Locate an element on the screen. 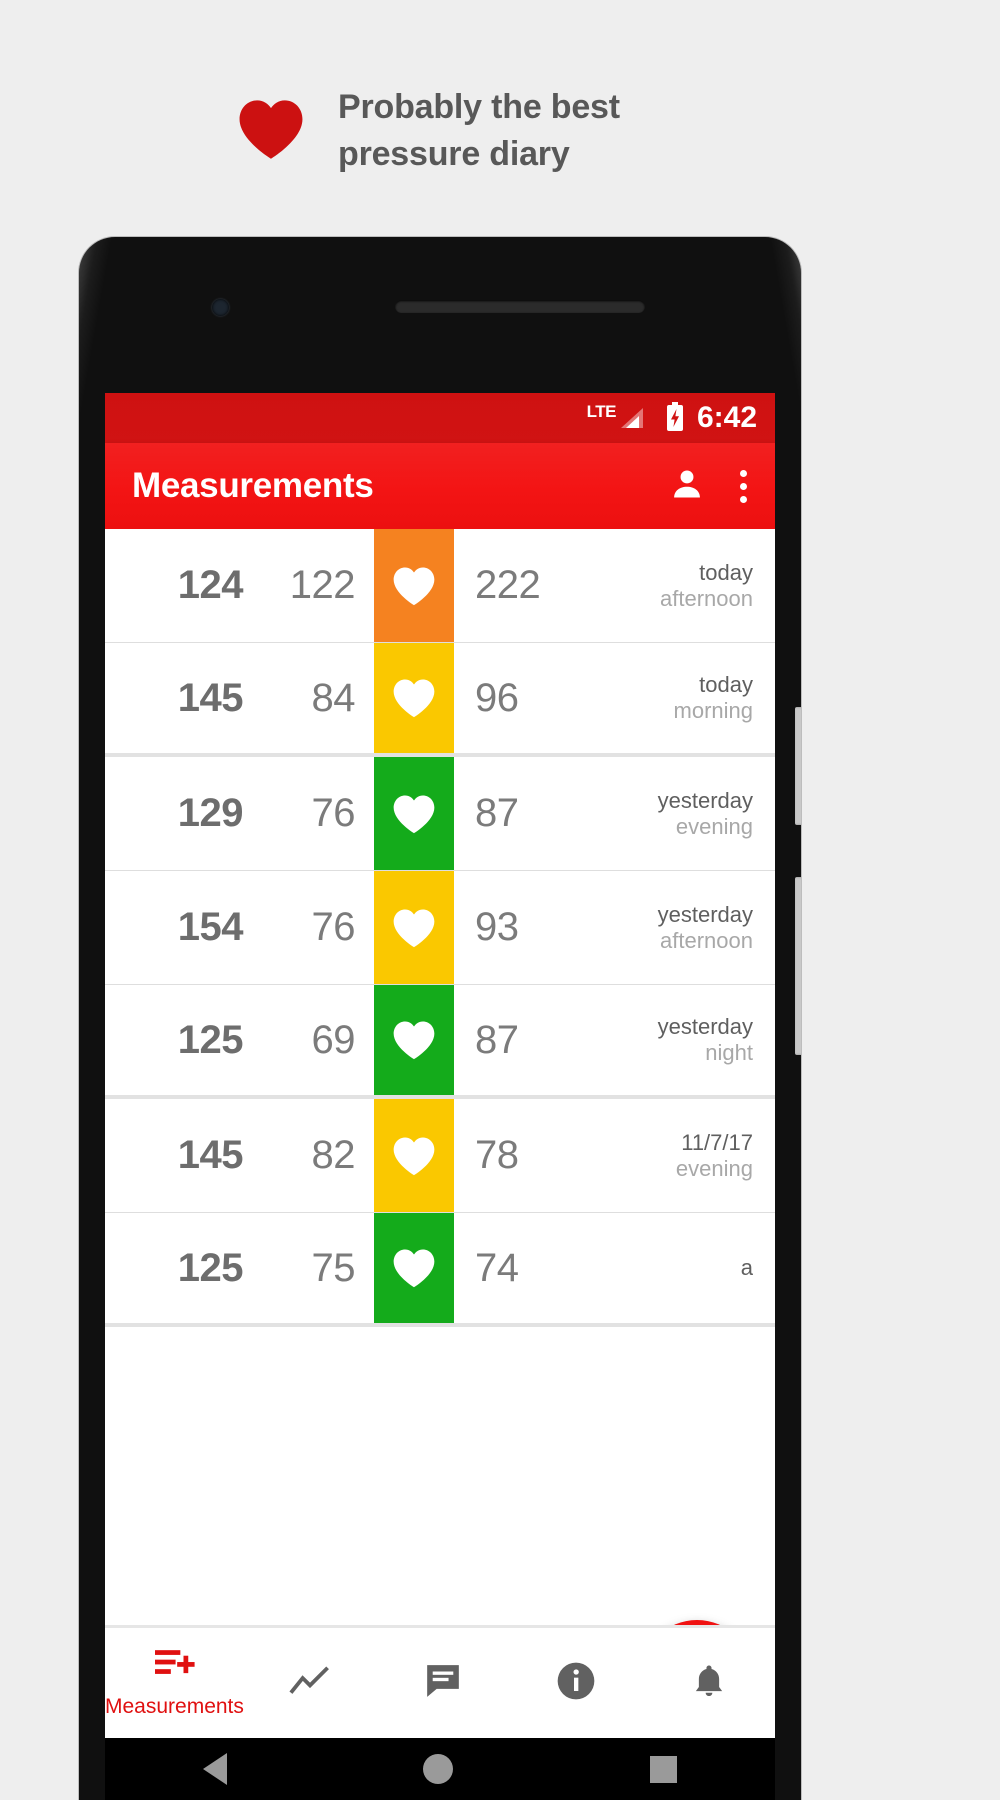  info-circle-icon is located at coordinates (576, 1683).